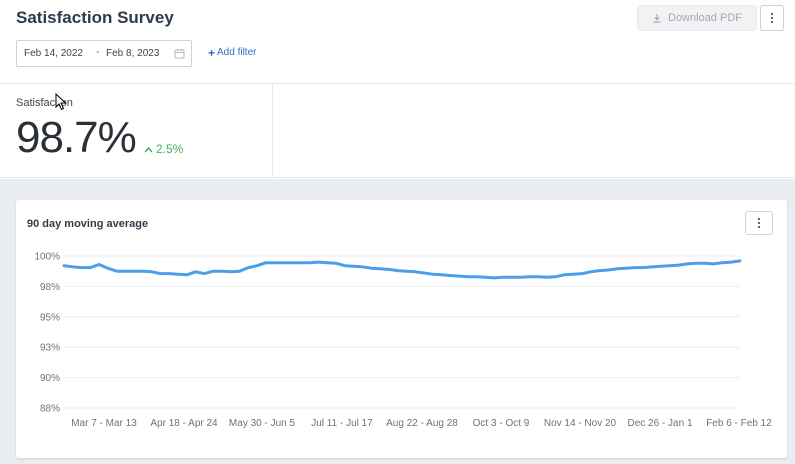  I want to click on y-tick-label: 90%, so click(50, 378).